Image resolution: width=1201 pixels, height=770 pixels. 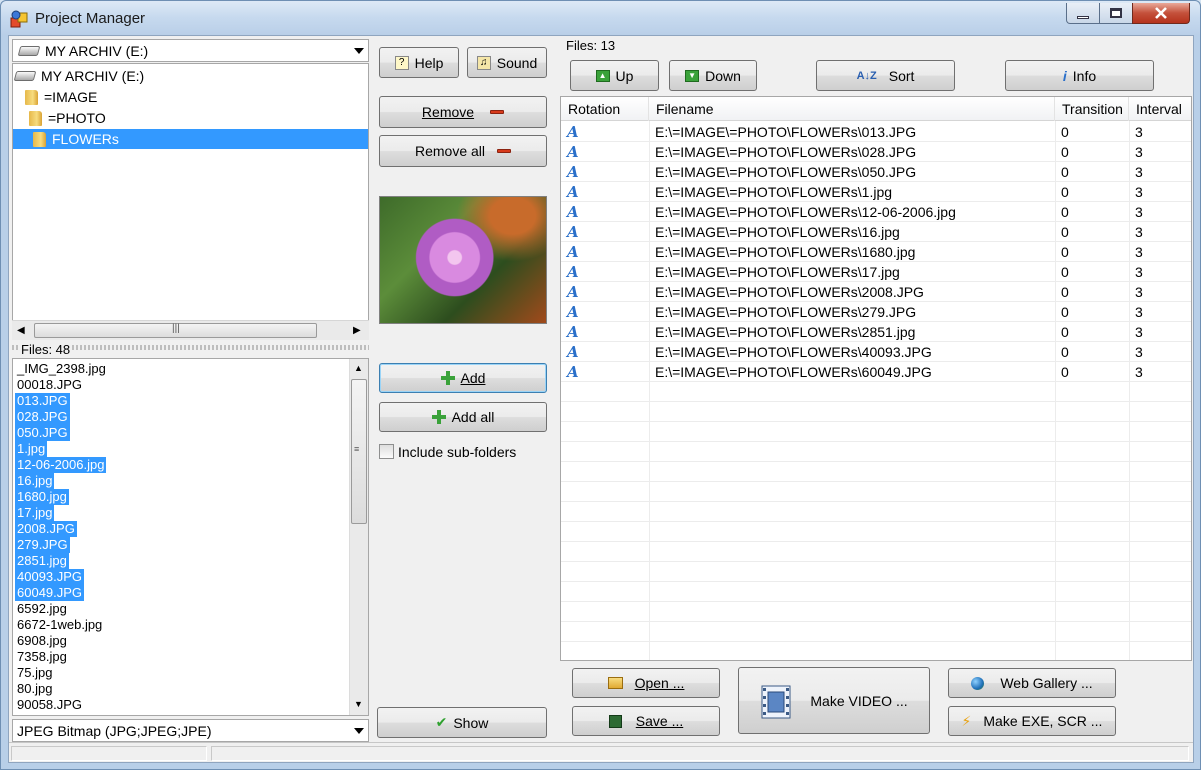 I want to click on file-list-item: 050.JPG, so click(x=42, y=433).